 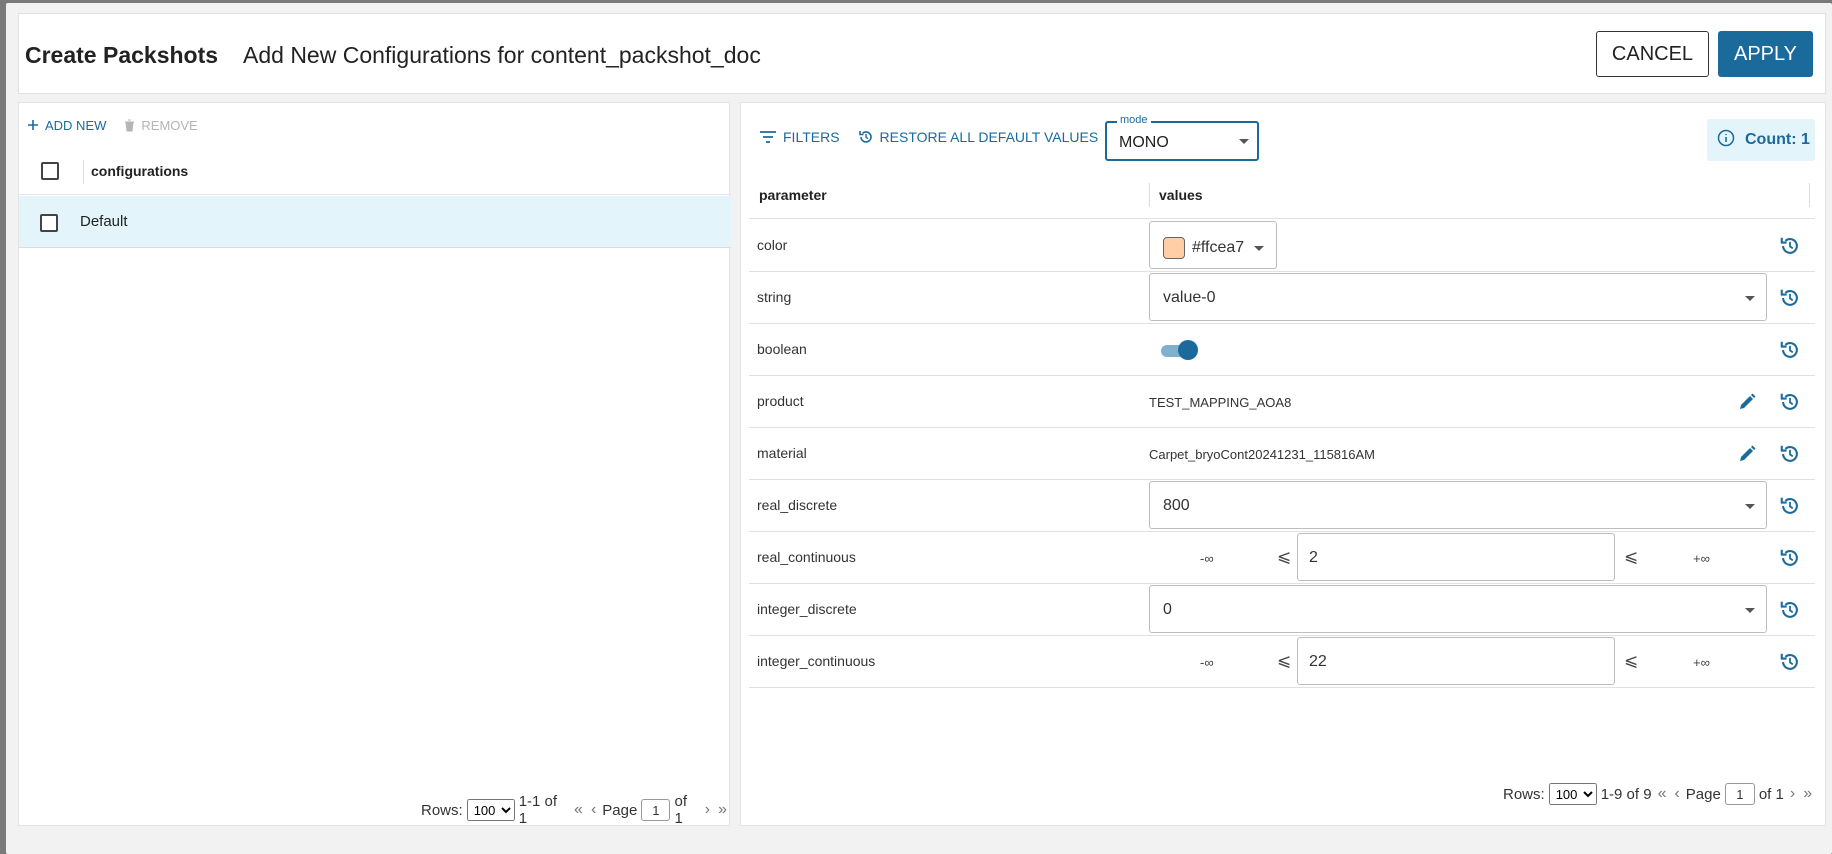 What do you see at coordinates (1458, 297) in the screenshot?
I see `string-select: value-0` at bounding box center [1458, 297].